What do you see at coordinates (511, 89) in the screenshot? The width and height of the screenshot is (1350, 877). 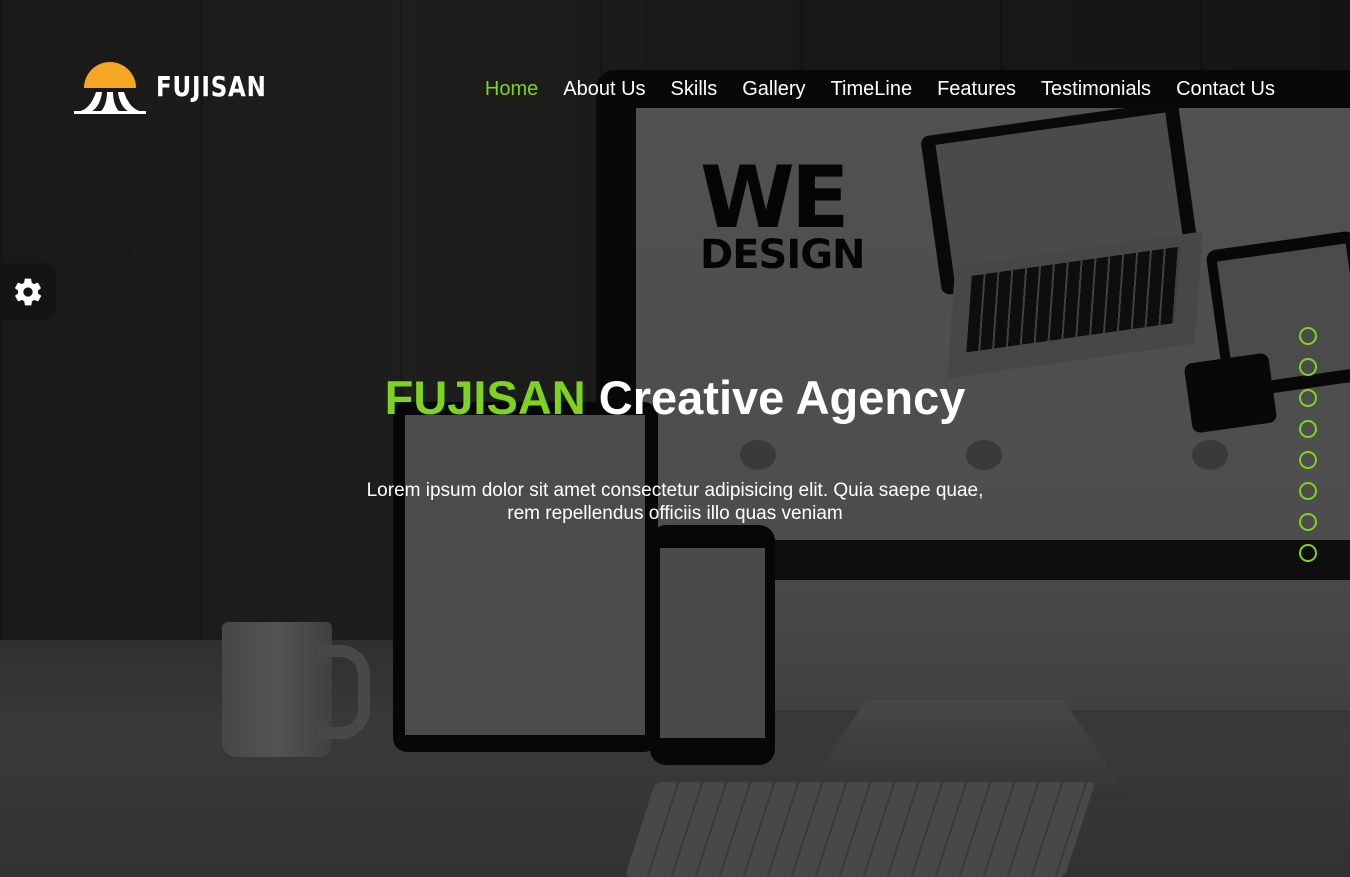 I see `nav-item-home: Home` at bounding box center [511, 89].